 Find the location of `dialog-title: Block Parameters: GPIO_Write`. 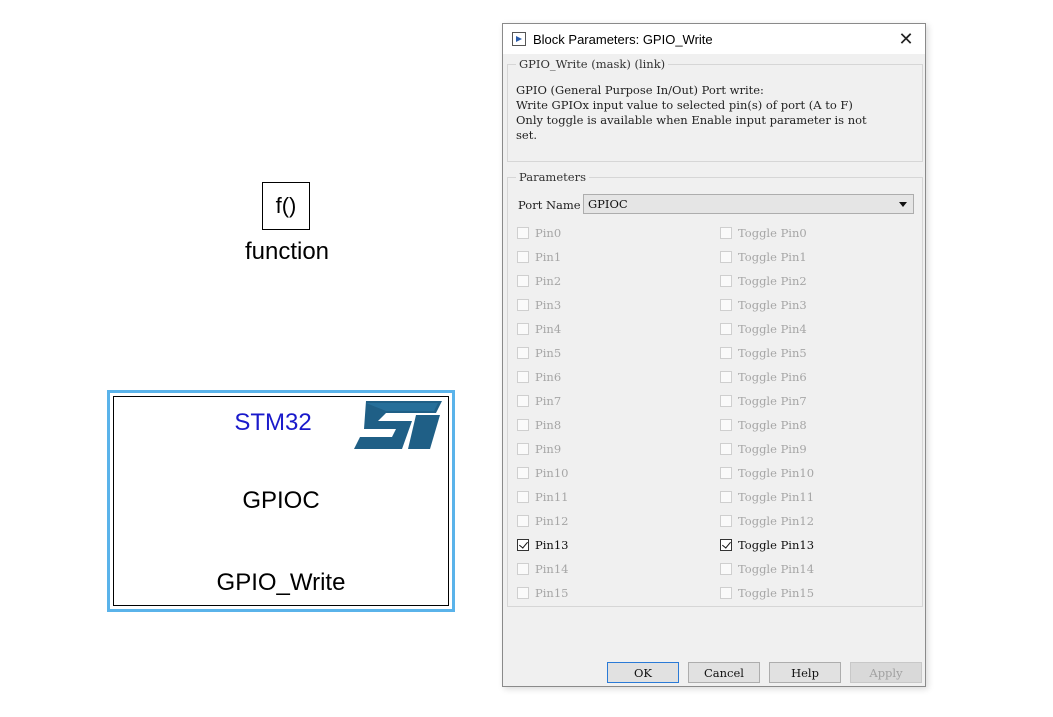

dialog-title: Block Parameters: GPIO_Write is located at coordinates (623, 39).